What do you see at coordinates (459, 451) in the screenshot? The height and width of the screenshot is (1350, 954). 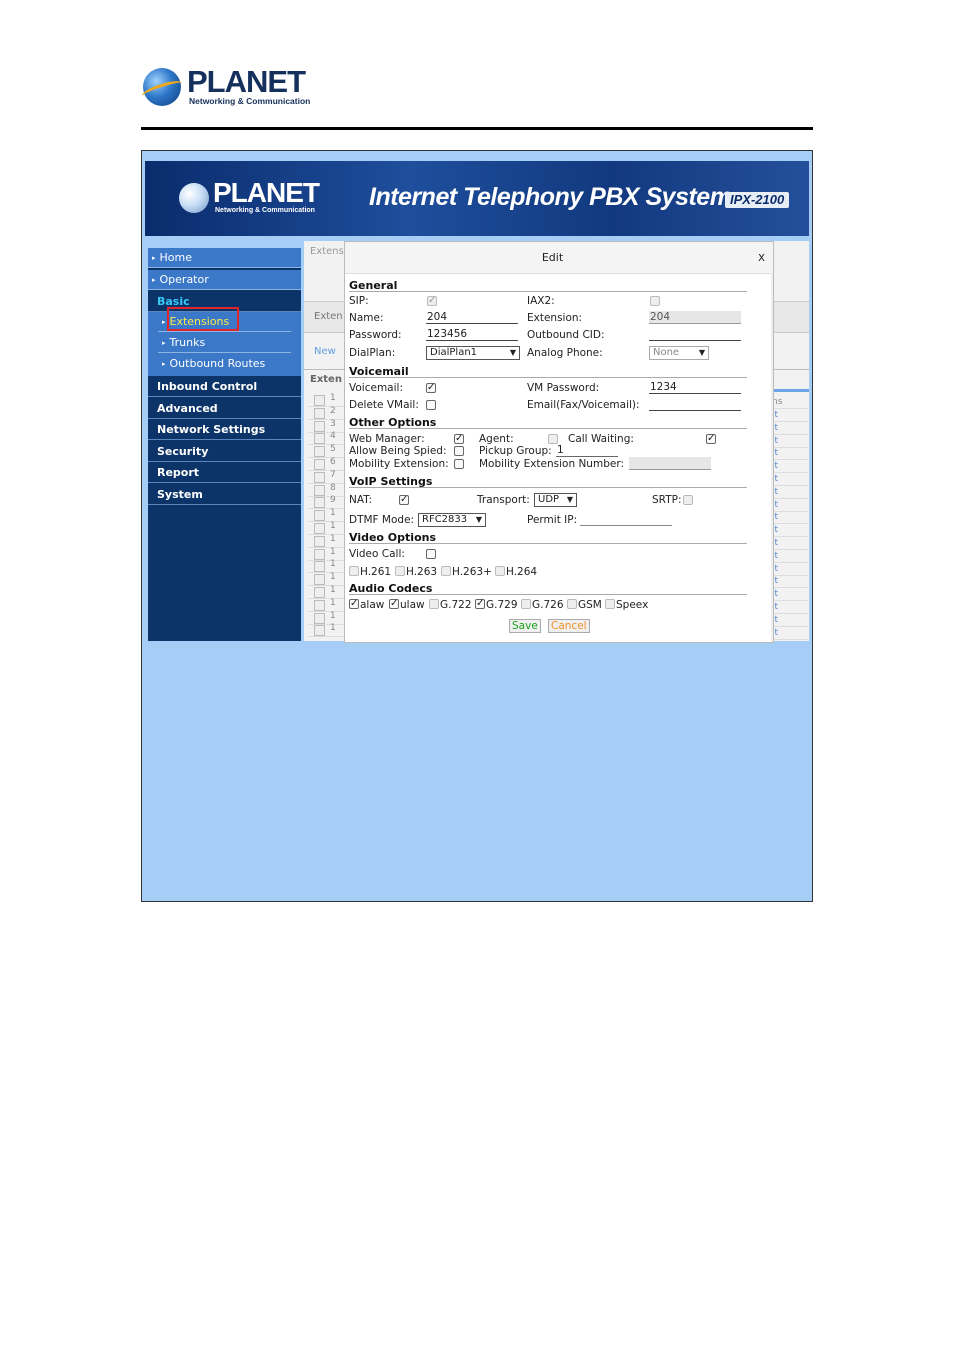 I see `allow-being-spied-checkbox` at bounding box center [459, 451].